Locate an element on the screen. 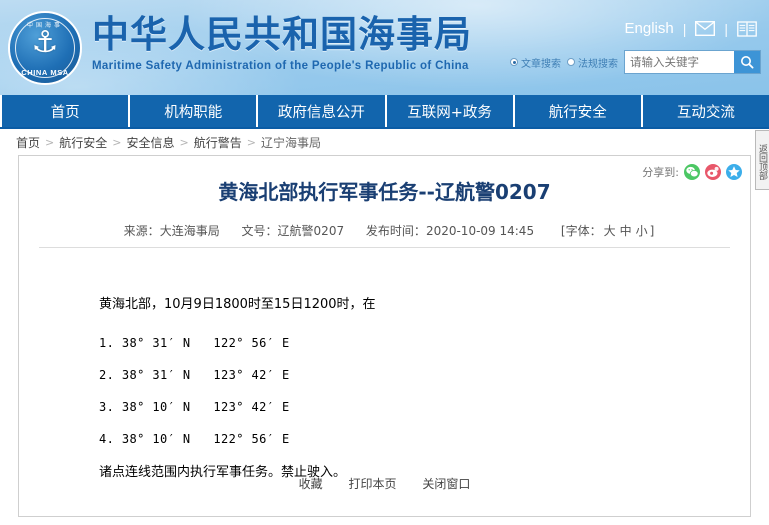 The height and width of the screenshot is (525, 769). meta-time-value: 2020-10-09 14:45 is located at coordinates (480, 231).